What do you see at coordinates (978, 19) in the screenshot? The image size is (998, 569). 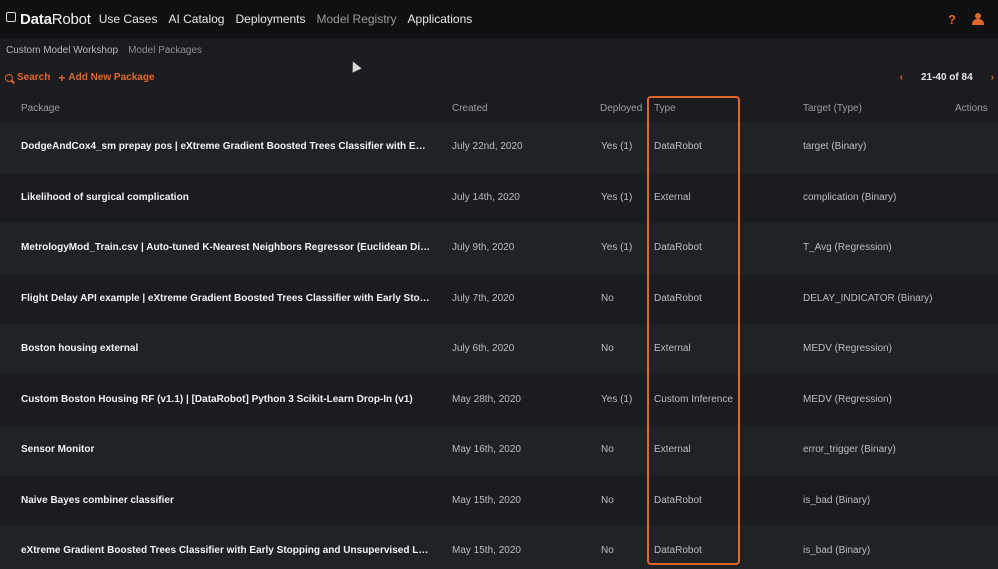 I see `user-icon` at bounding box center [978, 19].